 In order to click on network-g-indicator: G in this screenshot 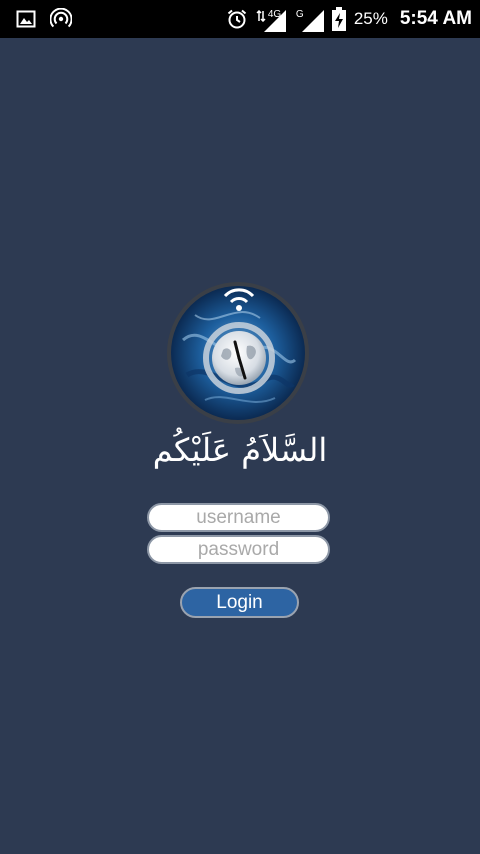, I will do `click(309, 19)`.